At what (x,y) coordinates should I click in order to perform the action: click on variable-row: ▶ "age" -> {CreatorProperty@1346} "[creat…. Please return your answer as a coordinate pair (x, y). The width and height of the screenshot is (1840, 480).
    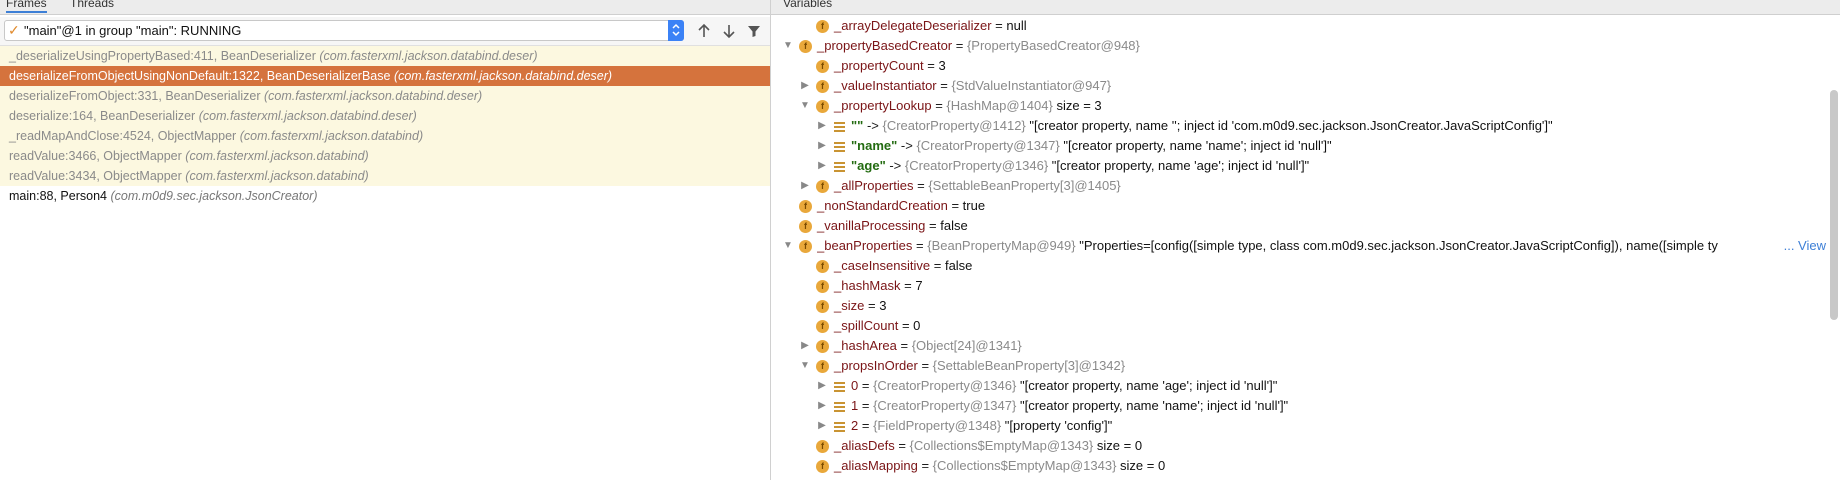
    Looking at the image, I should click on (1298, 166).